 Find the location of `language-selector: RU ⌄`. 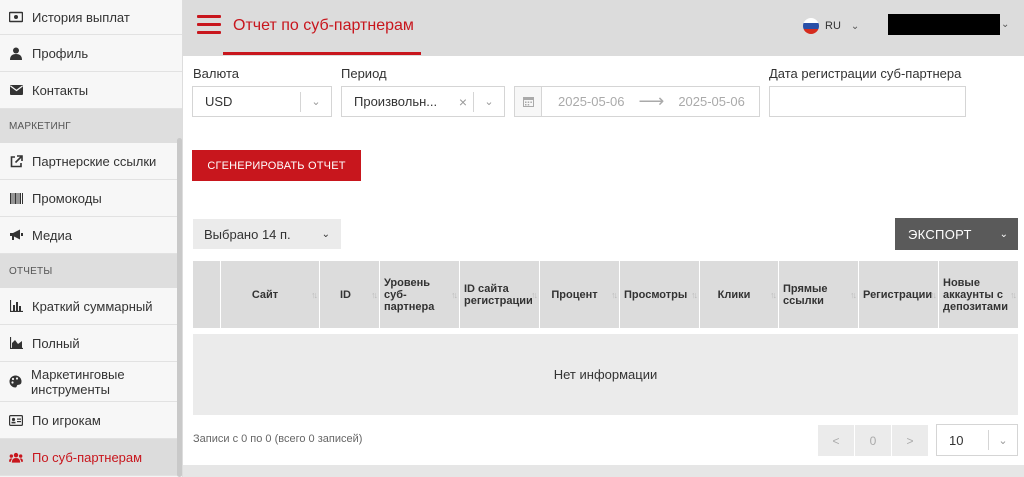

language-selector: RU ⌄ is located at coordinates (831, 26).